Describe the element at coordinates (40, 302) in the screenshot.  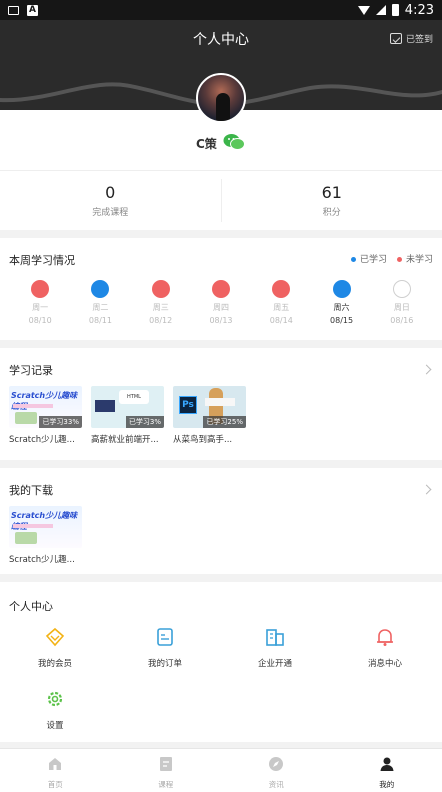
I see `day-item: 周一 08/10` at that location.